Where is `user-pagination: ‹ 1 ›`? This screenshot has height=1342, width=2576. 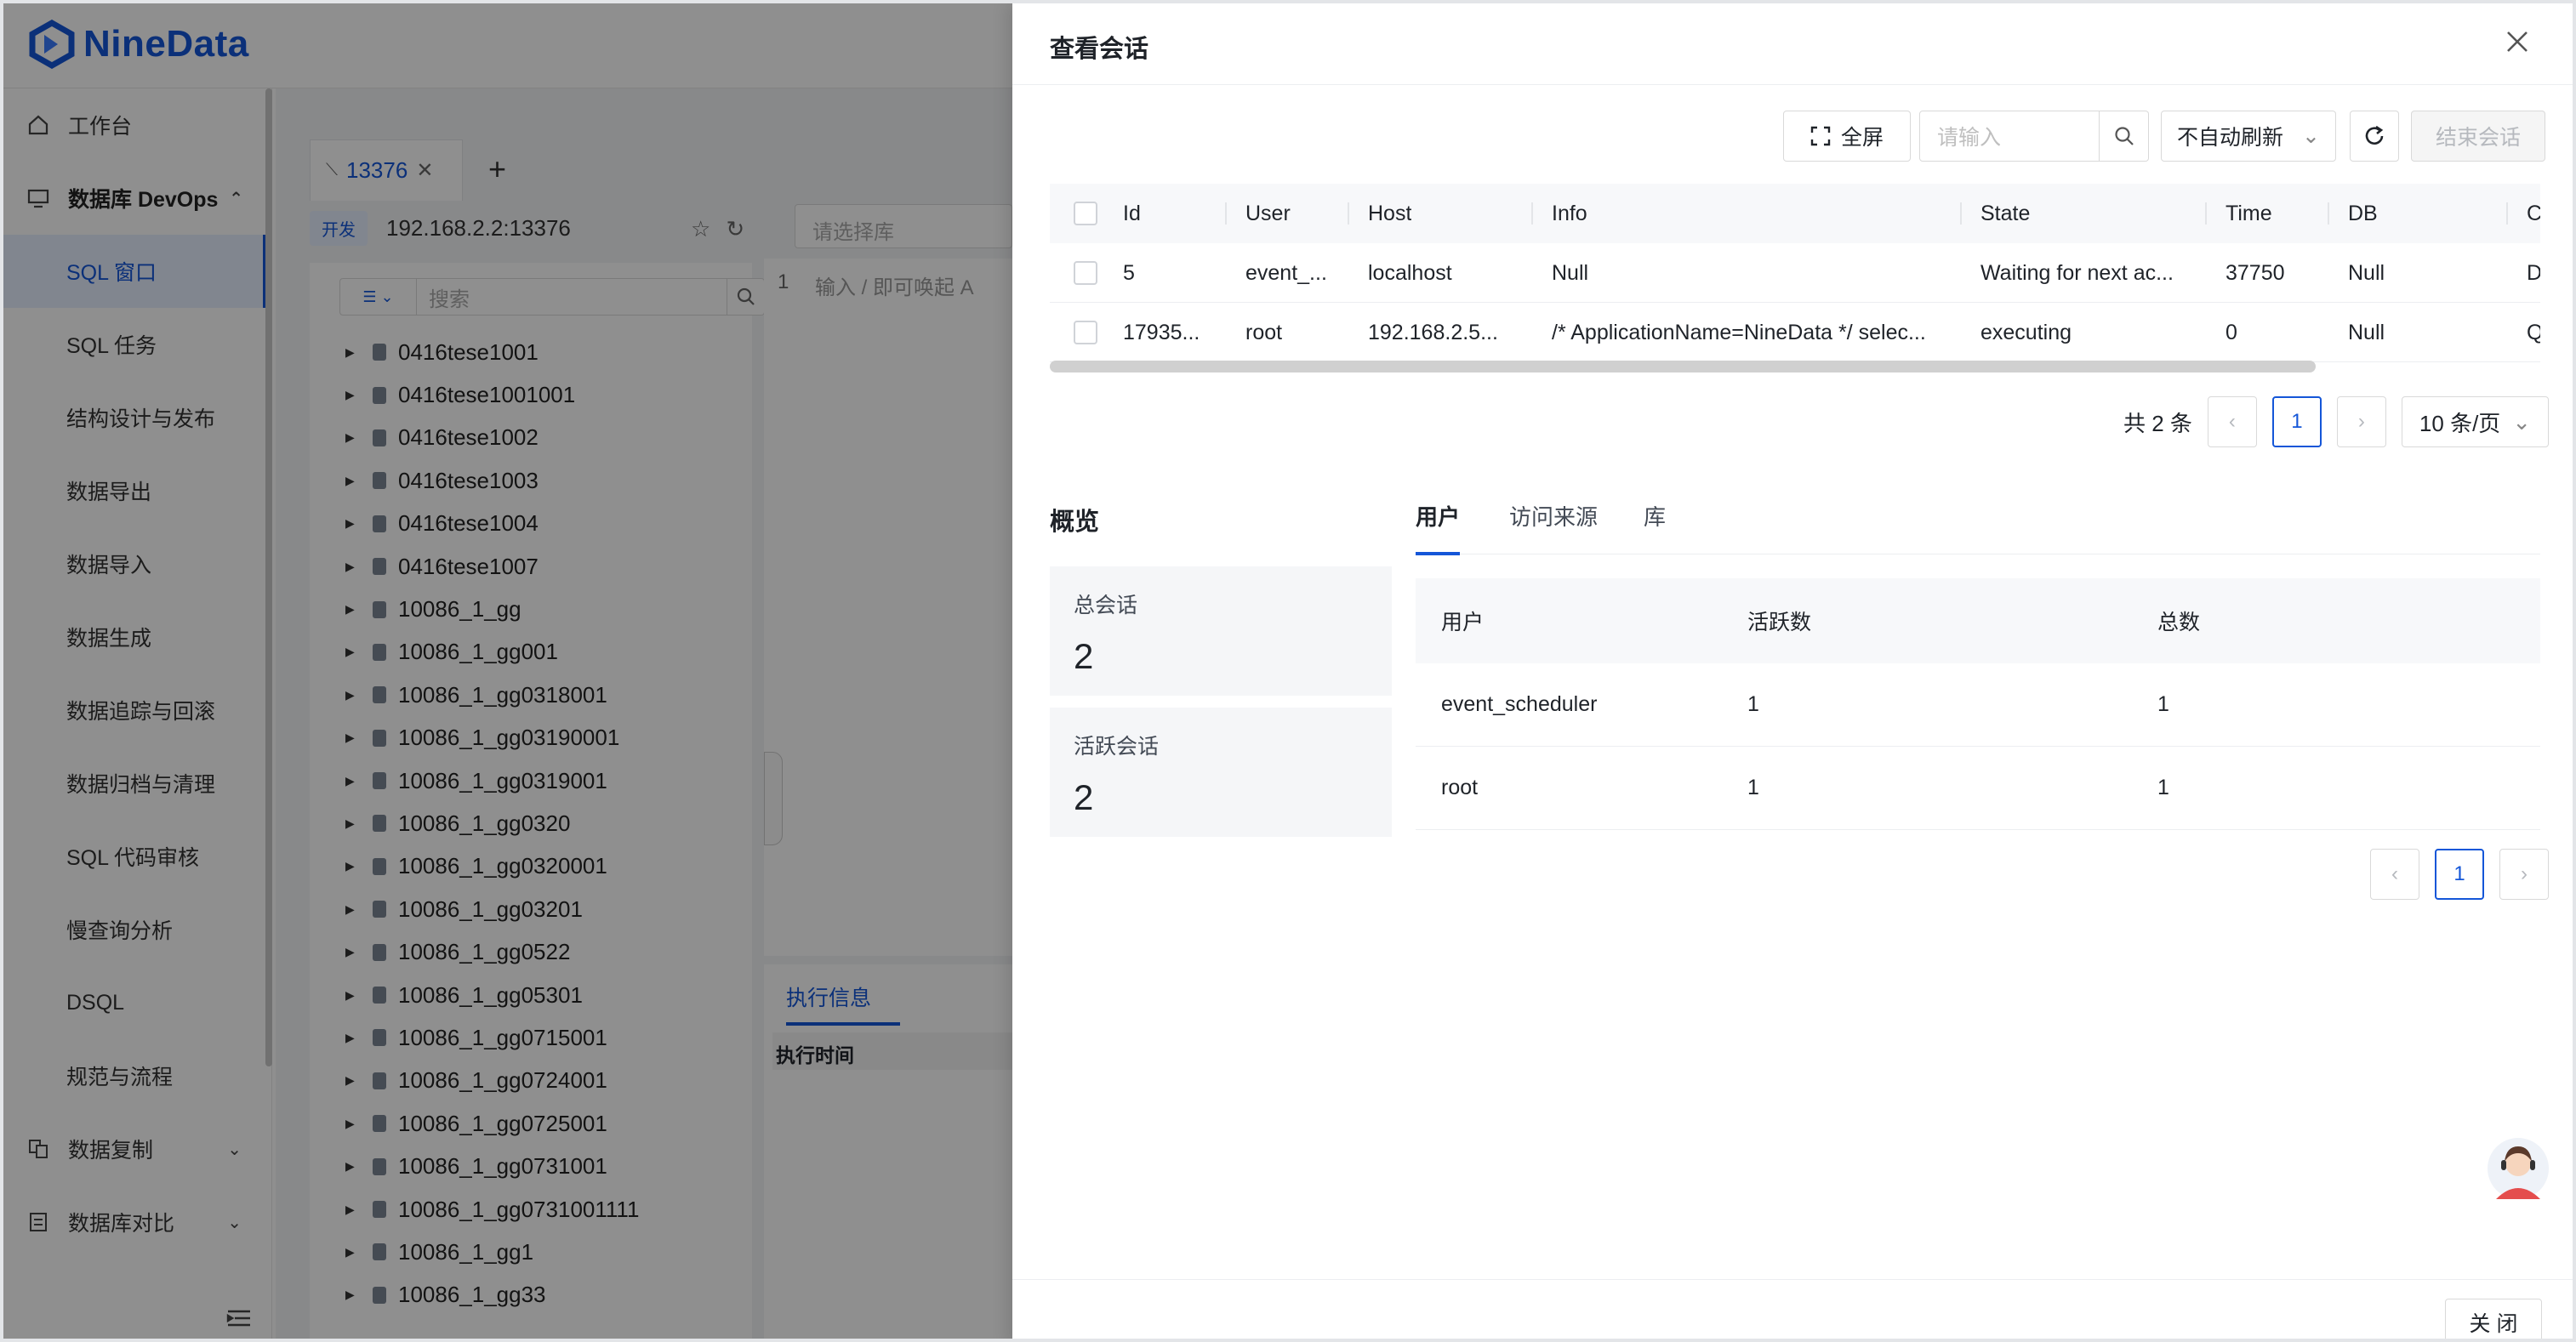 user-pagination: ‹ 1 › is located at coordinates (2459, 874).